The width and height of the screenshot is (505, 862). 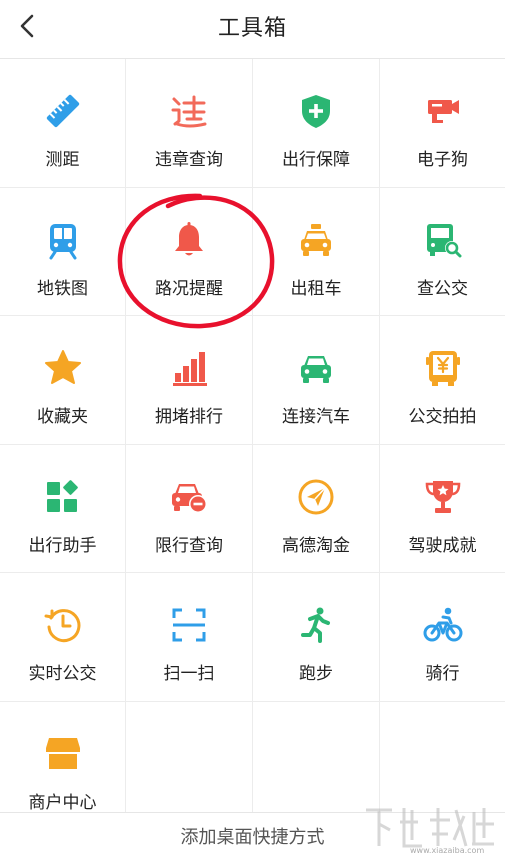 I want to click on tool-label: 骑行, so click(x=442, y=674).